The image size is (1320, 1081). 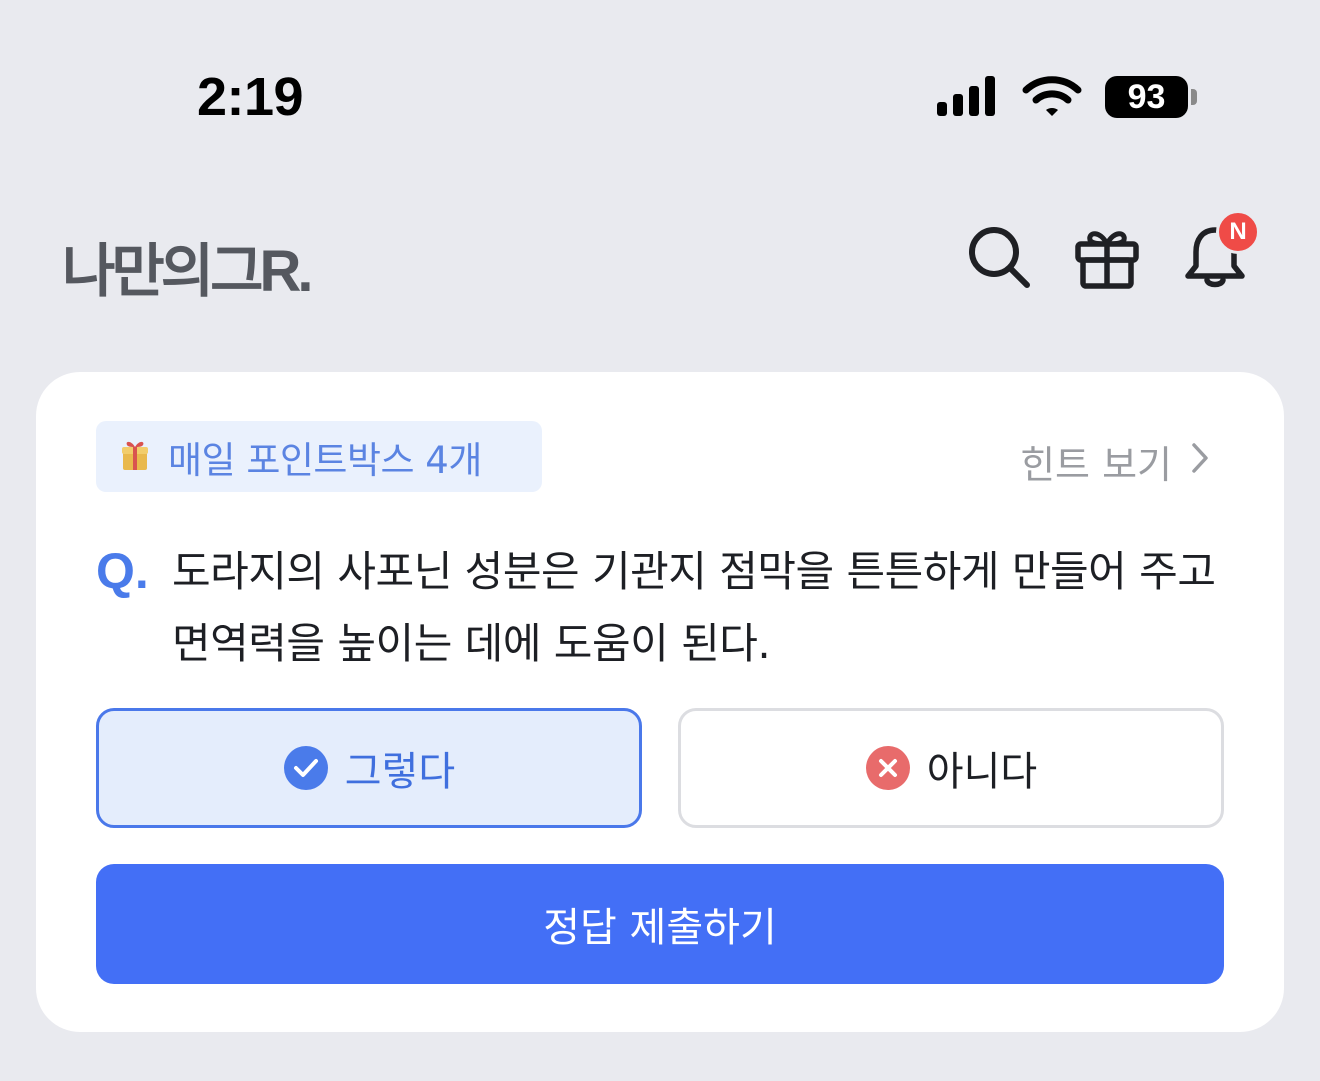 What do you see at coordinates (187, 266) in the screenshot?
I see `app-logo: 나만의그R.` at bounding box center [187, 266].